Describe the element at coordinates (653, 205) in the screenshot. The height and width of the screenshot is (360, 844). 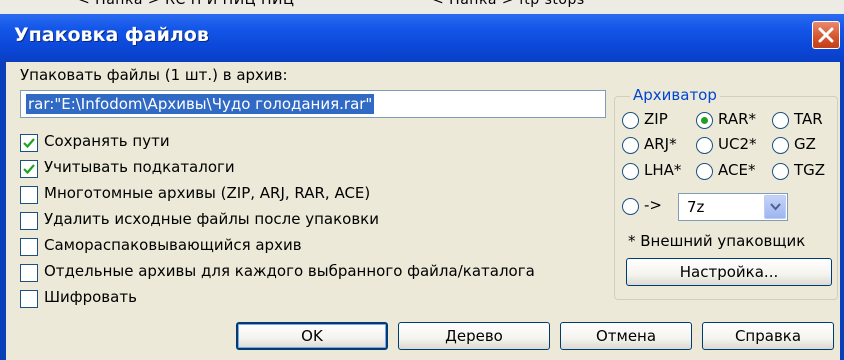
I see `custom-arrow-label: ->` at that location.